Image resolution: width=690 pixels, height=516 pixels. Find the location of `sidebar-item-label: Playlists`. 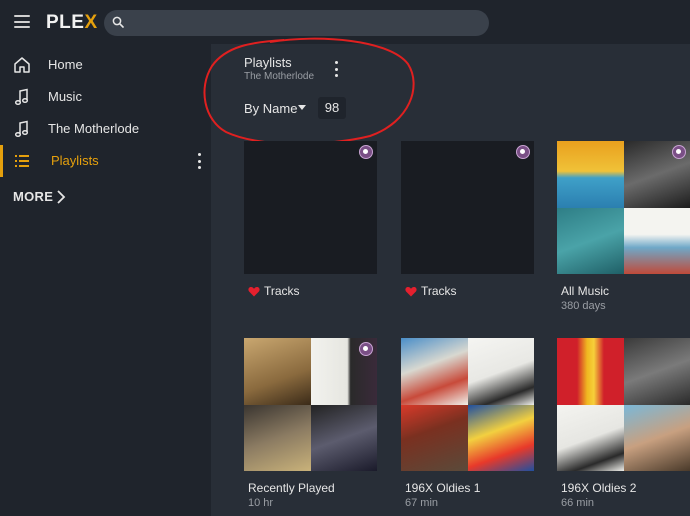

sidebar-item-label: Playlists is located at coordinates (75, 160).